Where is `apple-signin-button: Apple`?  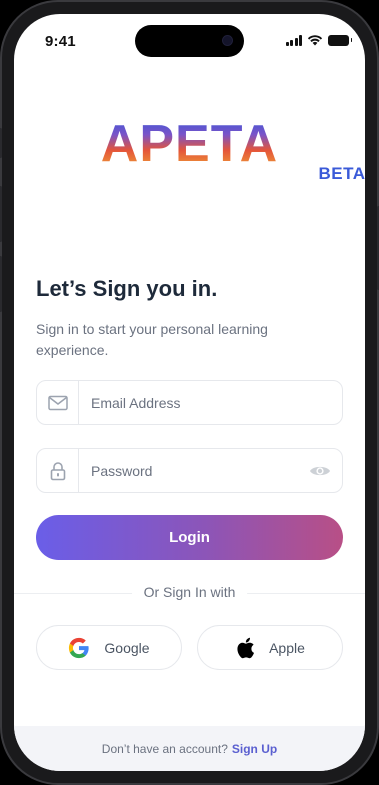
apple-signin-button: Apple is located at coordinates (270, 647).